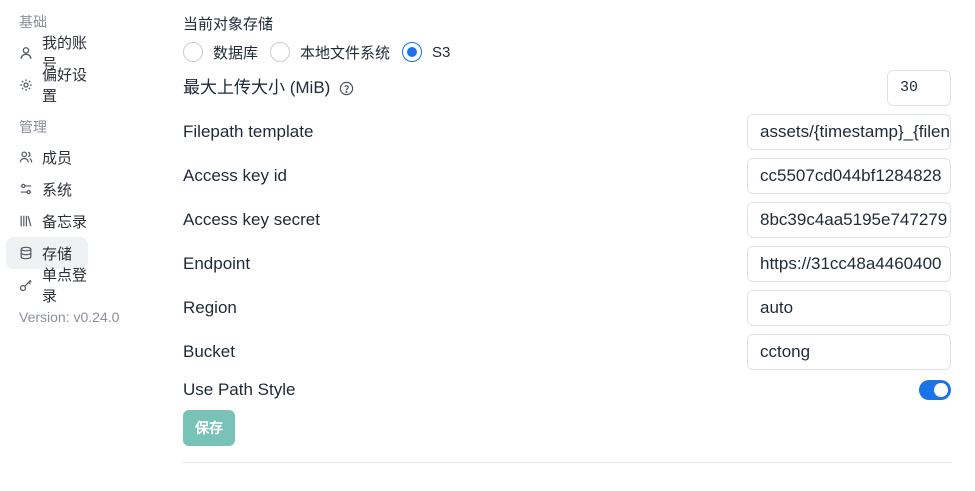 This screenshot has width=975, height=491. What do you see at coordinates (33, 127) in the screenshot?
I see `section-label-admin: 管理` at bounding box center [33, 127].